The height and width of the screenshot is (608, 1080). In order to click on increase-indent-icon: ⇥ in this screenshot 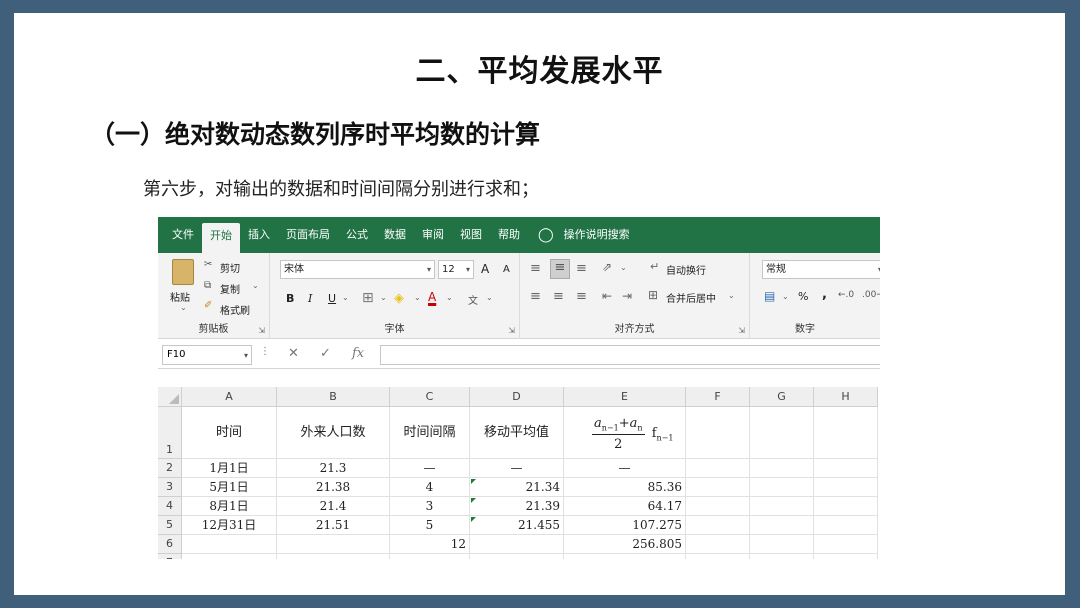, I will do `click(627, 296)`.